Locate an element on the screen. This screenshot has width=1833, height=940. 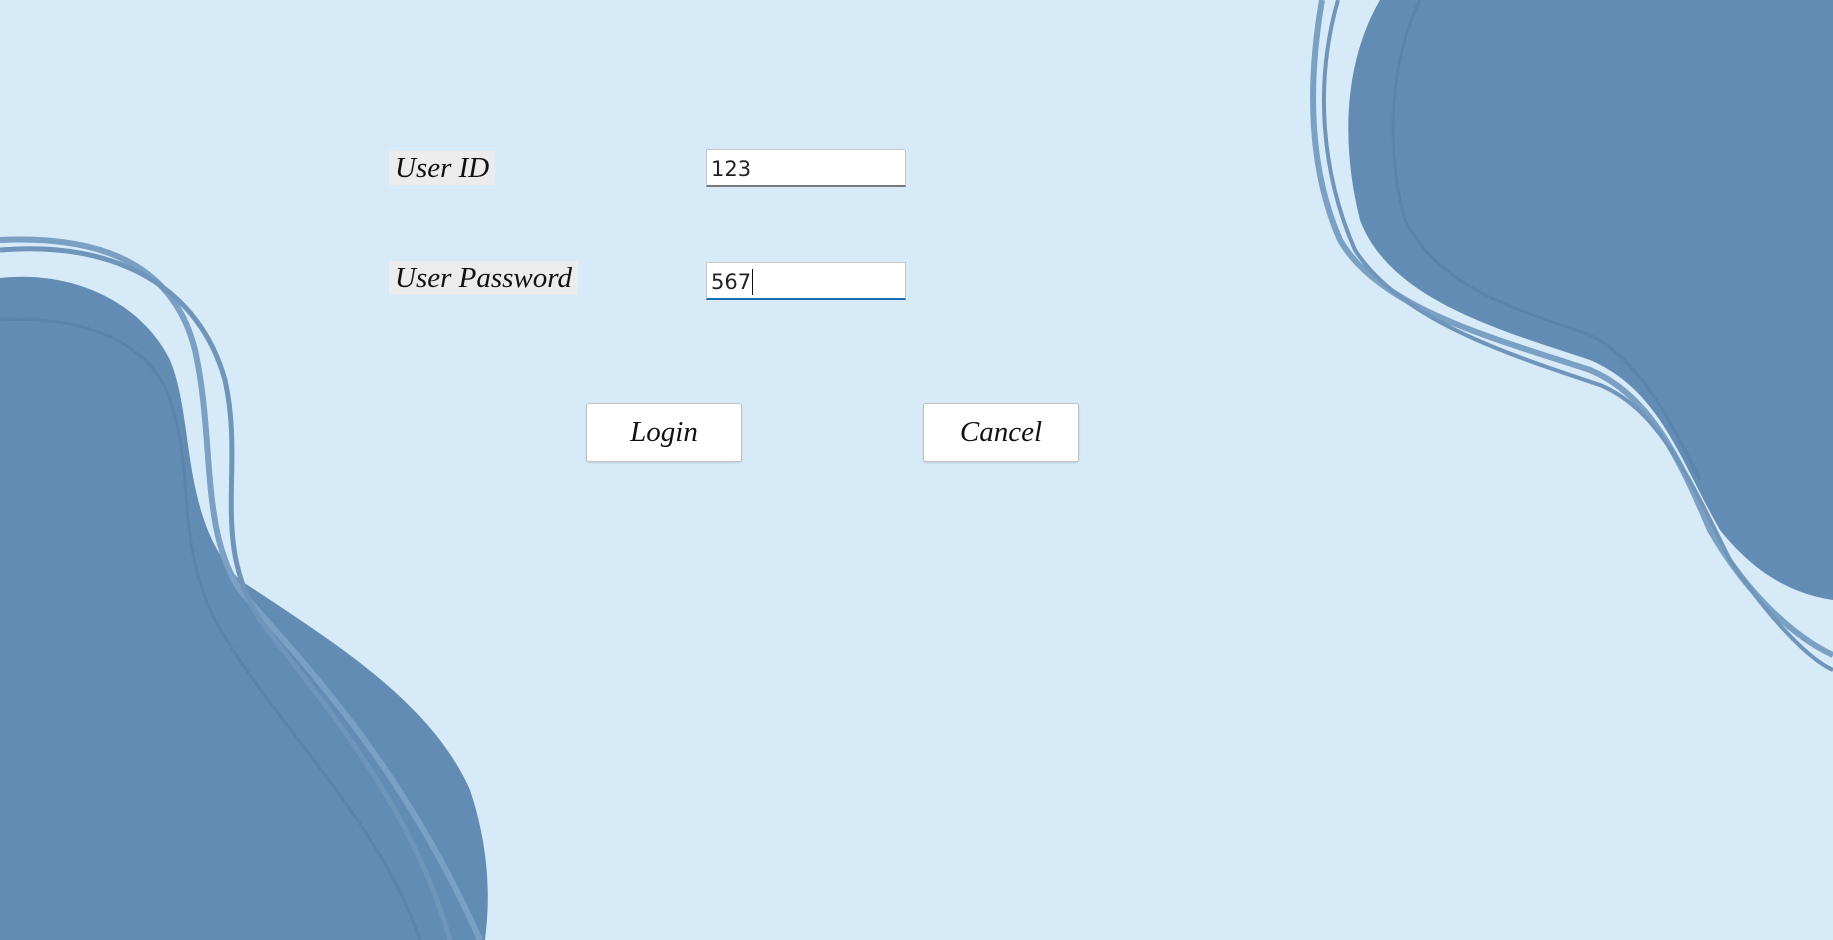
login-button: Login is located at coordinates (664, 432).